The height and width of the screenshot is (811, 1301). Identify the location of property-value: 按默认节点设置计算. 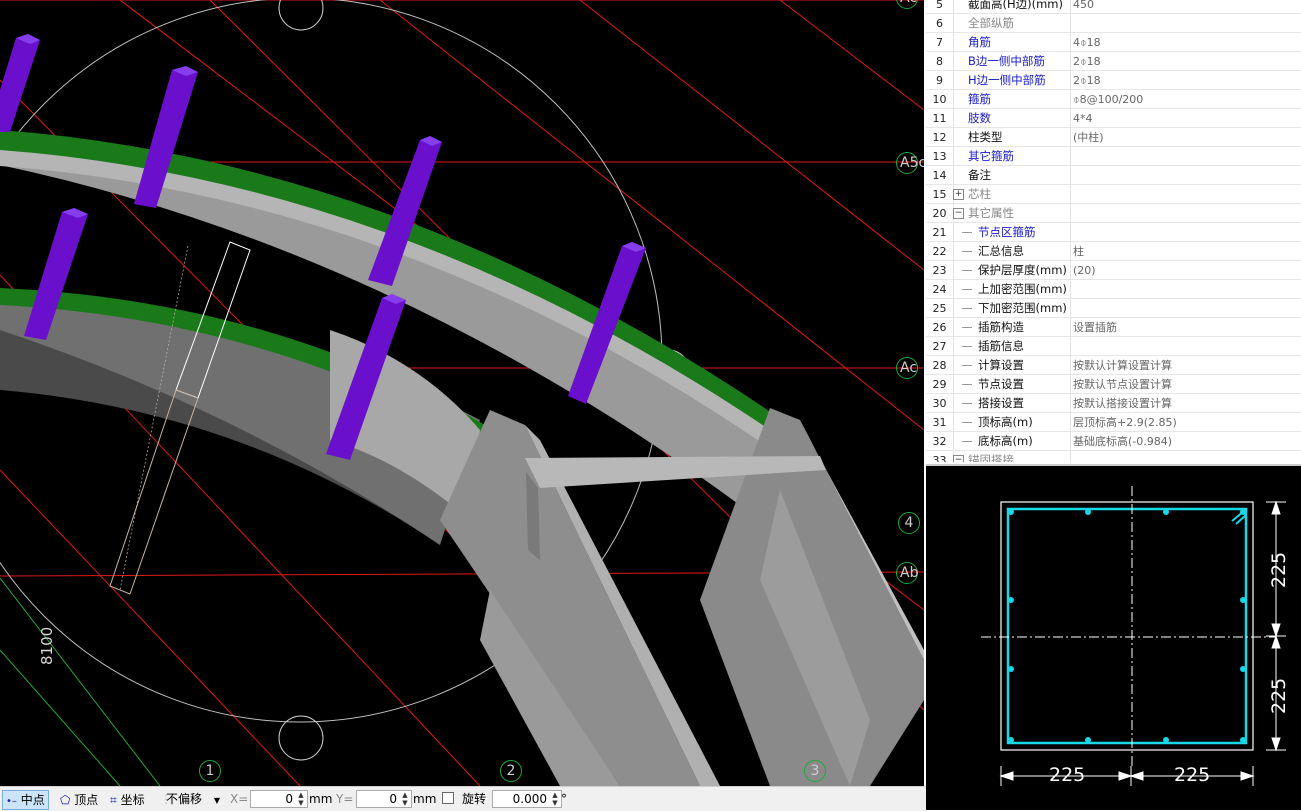
(1185, 384).